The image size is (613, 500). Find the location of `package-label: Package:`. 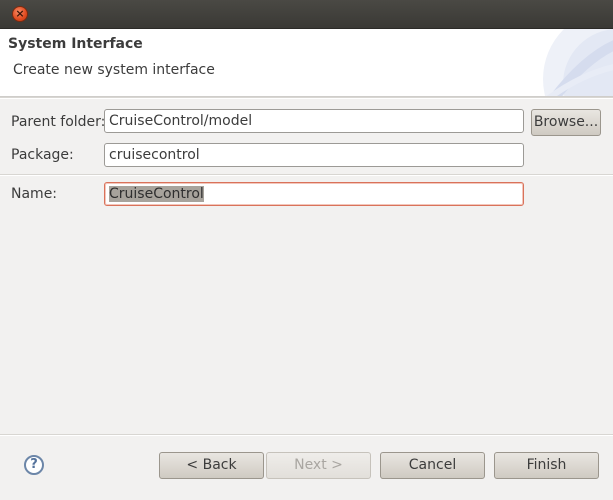

package-label: Package: is located at coordinates (42, 155).